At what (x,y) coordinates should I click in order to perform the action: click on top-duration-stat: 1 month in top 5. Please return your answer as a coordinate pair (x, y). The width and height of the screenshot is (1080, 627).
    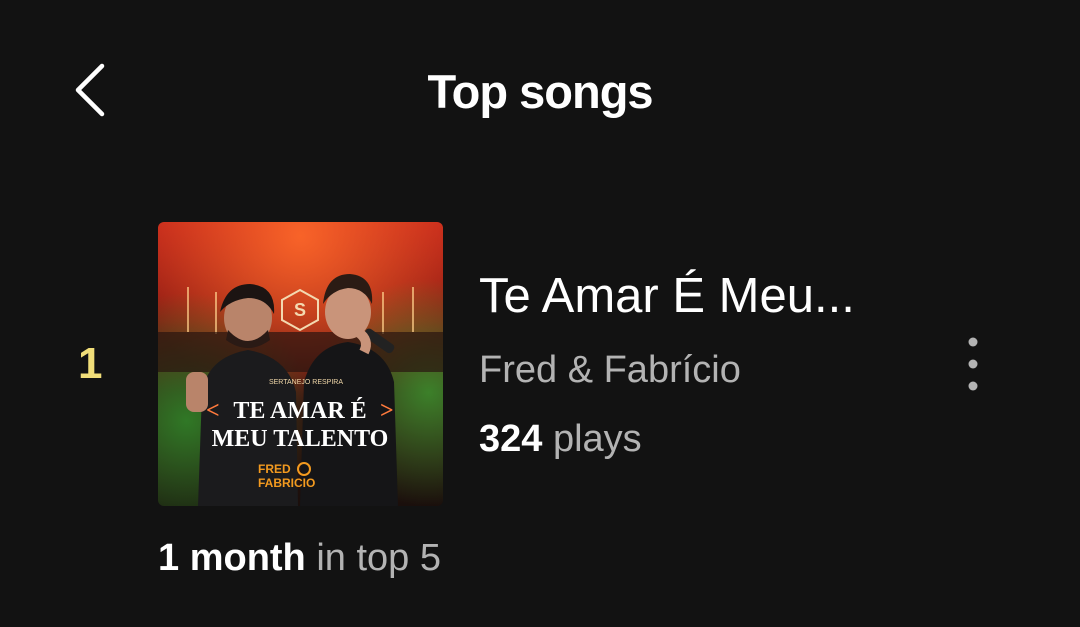
    Looking at the image, I should click on (299, 558).